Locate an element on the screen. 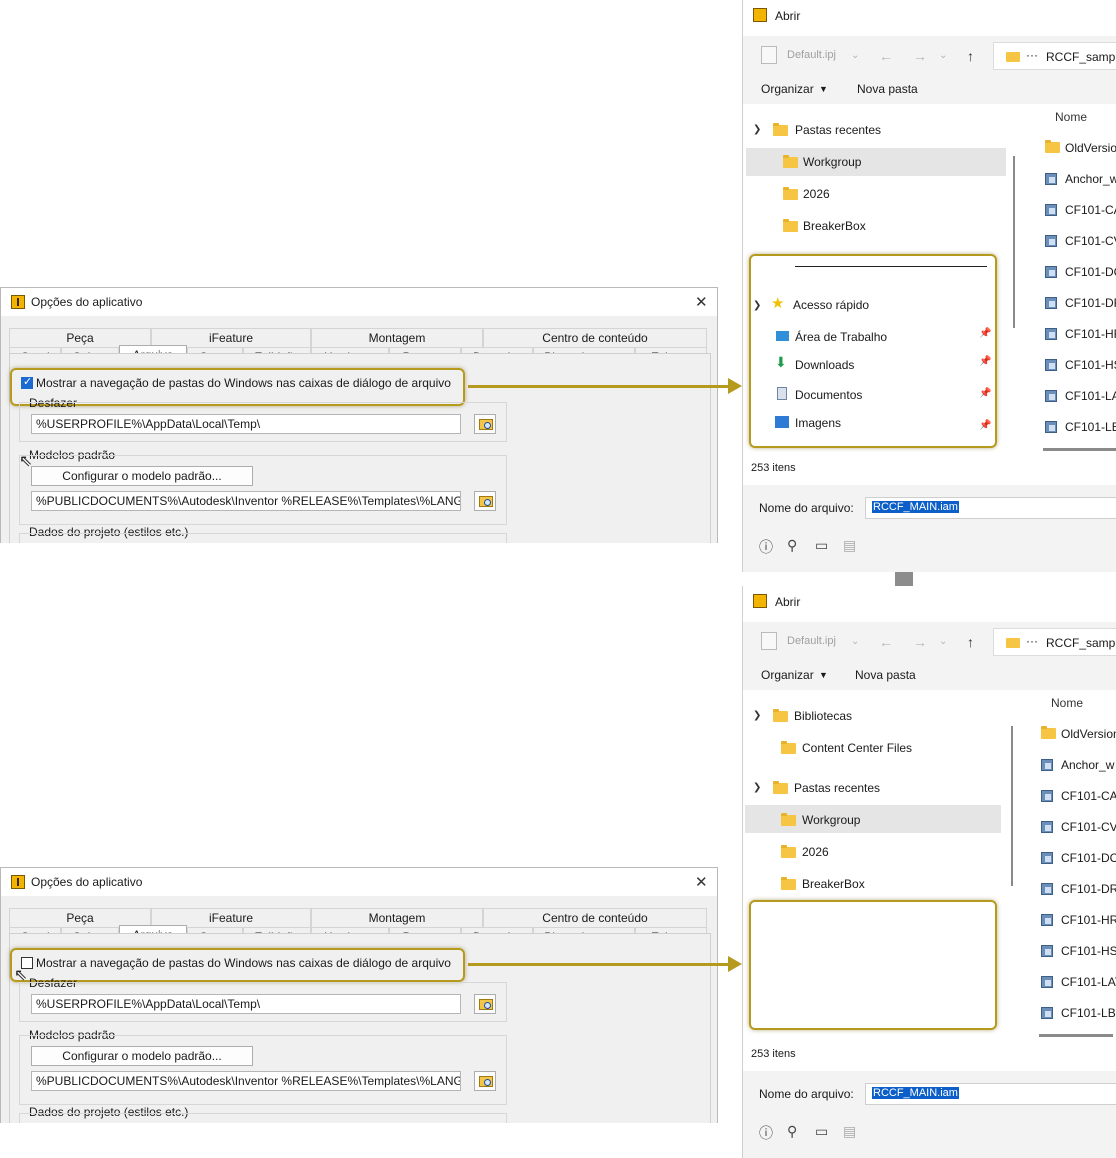 This screenshot has width=1116, height=1158. nav-libraries: Bibliotecas is located at coordinates (823, 716).